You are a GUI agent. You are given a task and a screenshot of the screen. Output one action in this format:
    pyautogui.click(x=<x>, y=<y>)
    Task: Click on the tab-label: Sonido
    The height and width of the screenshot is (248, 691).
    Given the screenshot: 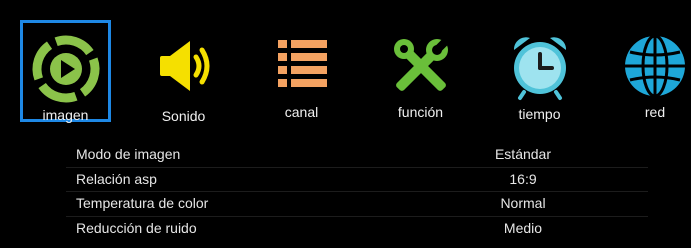 What is the action you would take?
    pyautogui.click(x=183, y=116)
    